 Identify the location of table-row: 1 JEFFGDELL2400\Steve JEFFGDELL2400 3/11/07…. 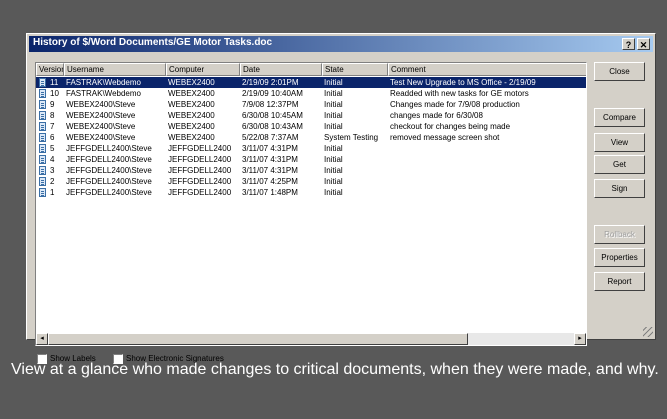
(311, 192).